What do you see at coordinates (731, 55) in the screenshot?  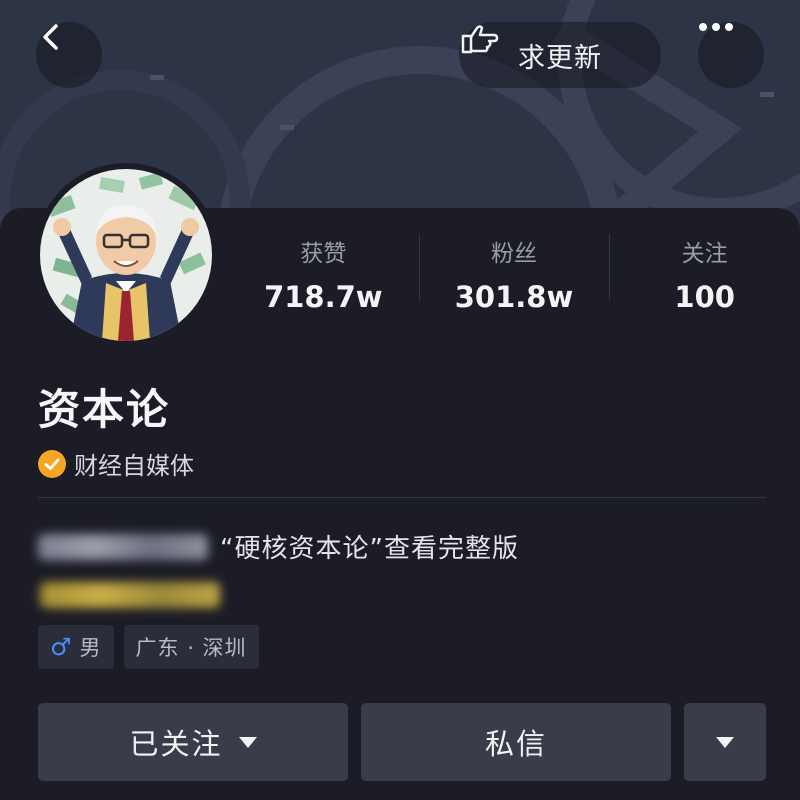 I see `more-button` at bounding box center [731, 55].